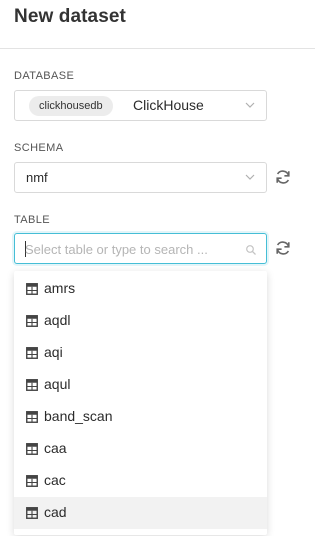 This screenshot has height=536, width=320. What do you see at coordinates (140, 449) in the screenshot?
I see `table-option: caa` at bounding box center [140, 449].